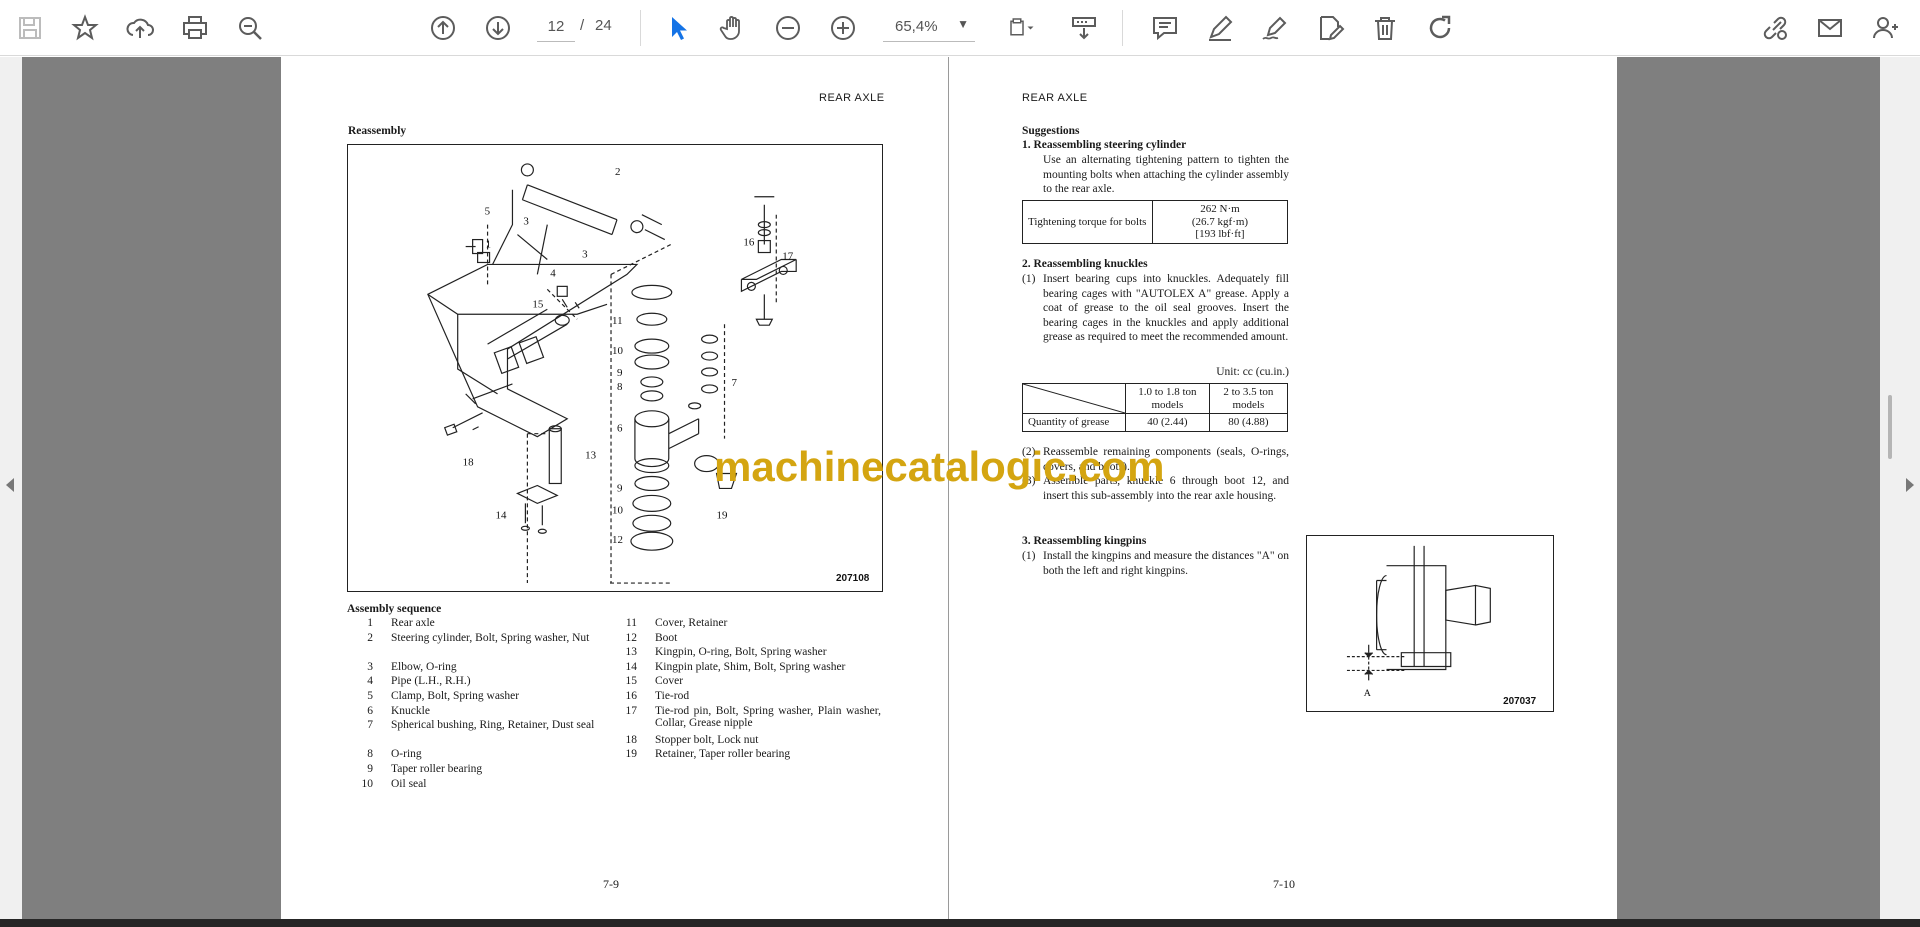 This screenshot has width=1920, height=927. Describe the element at coordinates (1074, 398) in the screenshot. I see `diagonal-cell` at that location.